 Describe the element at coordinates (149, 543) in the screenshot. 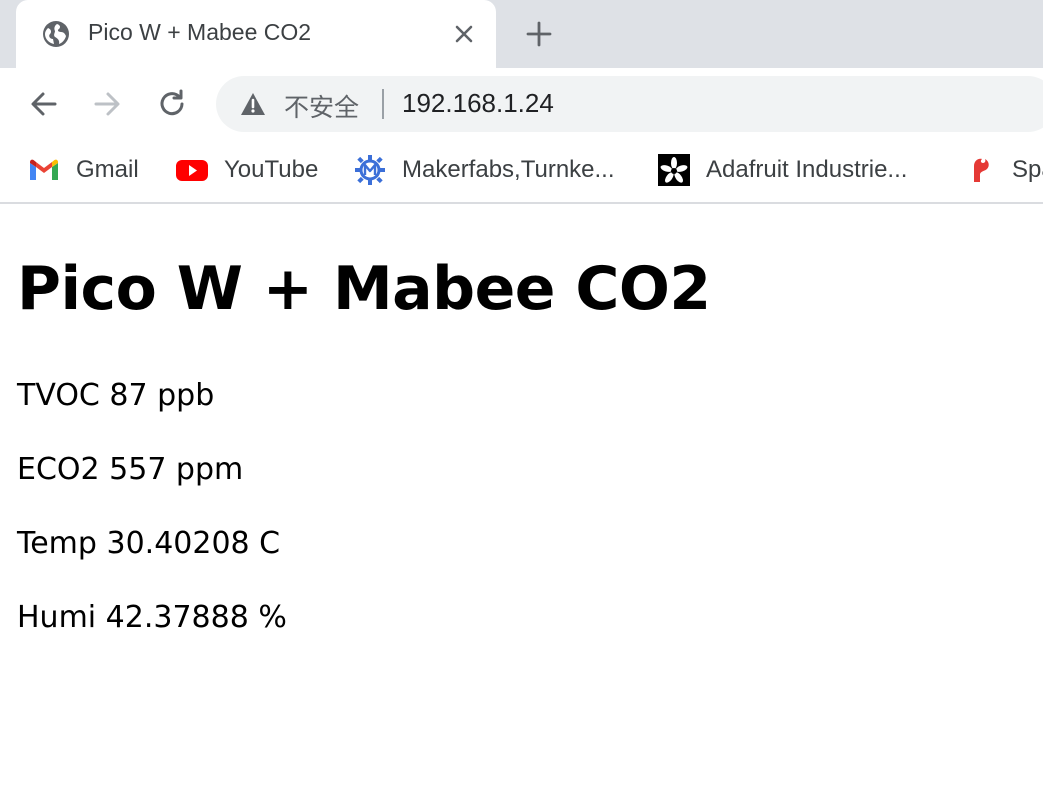

I see `temp-reading: Temp 30.40208 C` at that location.